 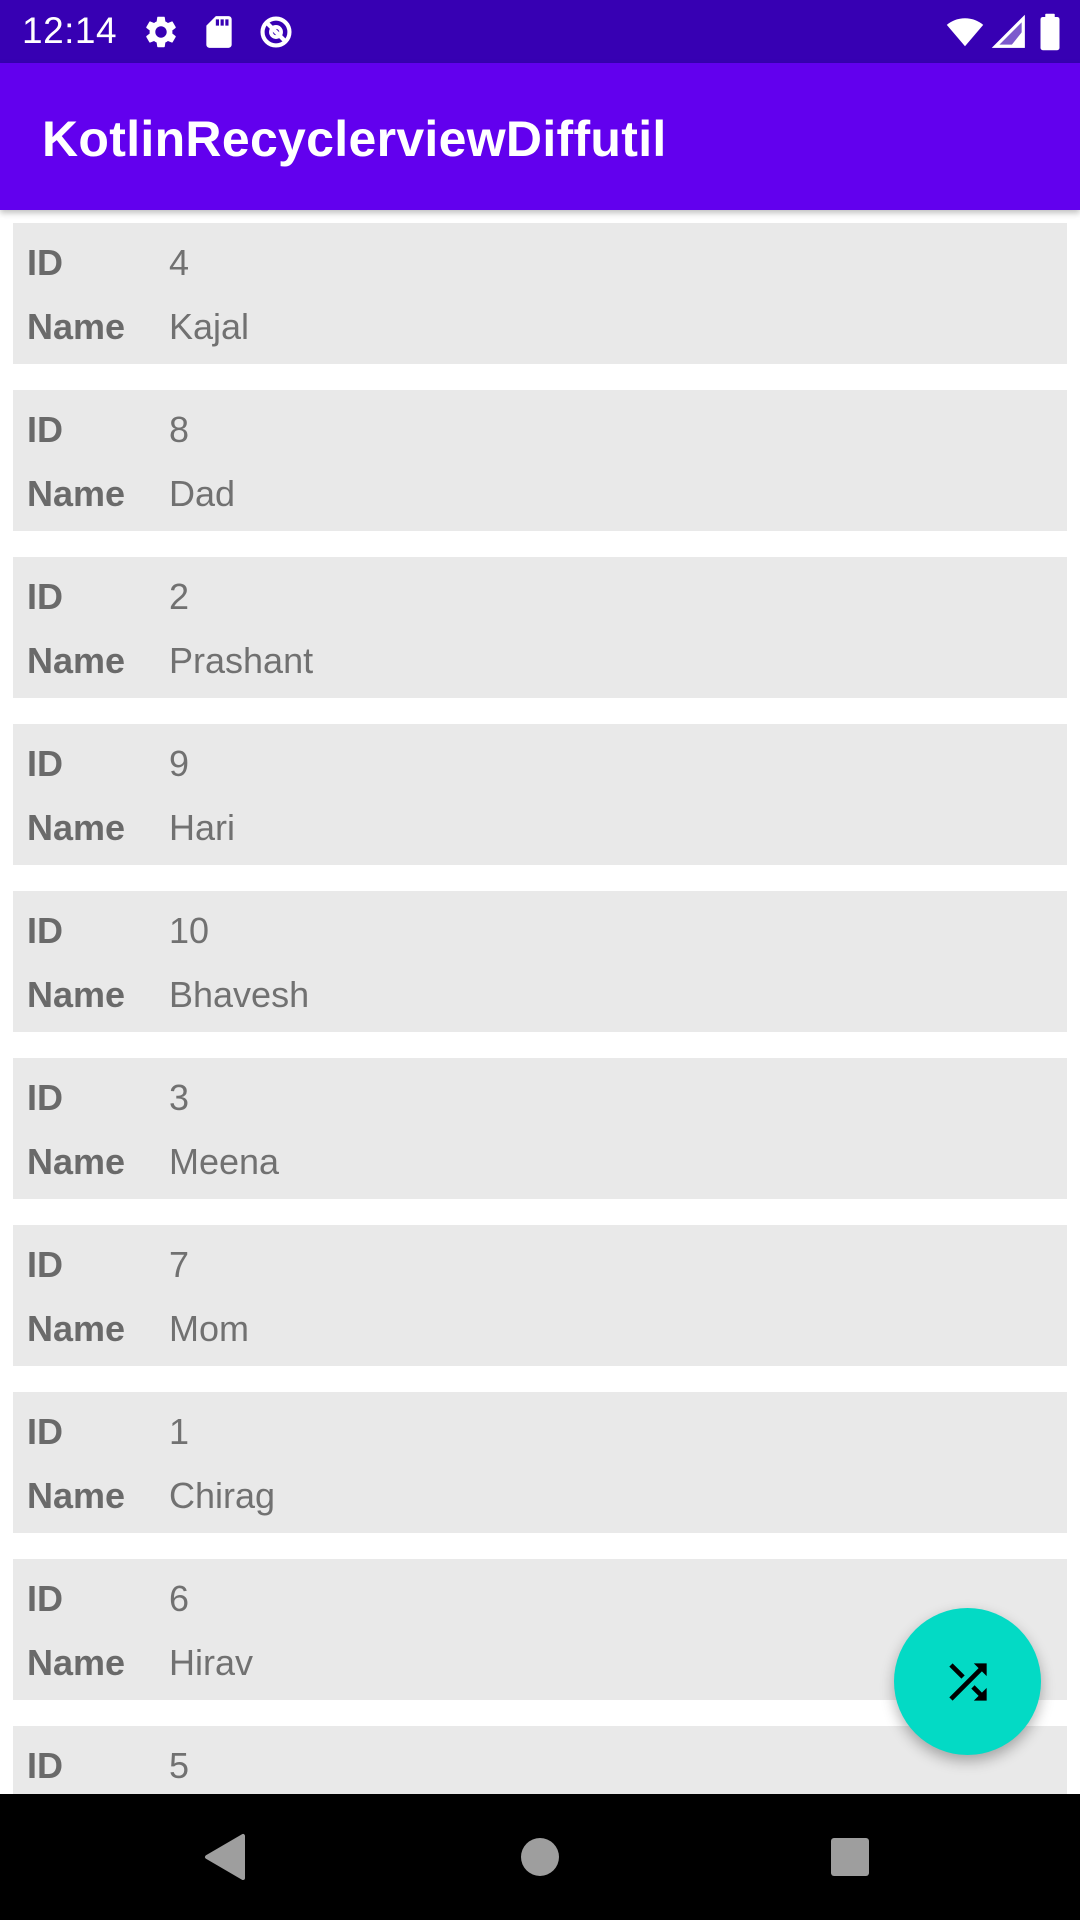 What do you see at coordinates (209, 1328) in the screenshot?
I see `name-value: Mom` at bounding box center [209, 1328].